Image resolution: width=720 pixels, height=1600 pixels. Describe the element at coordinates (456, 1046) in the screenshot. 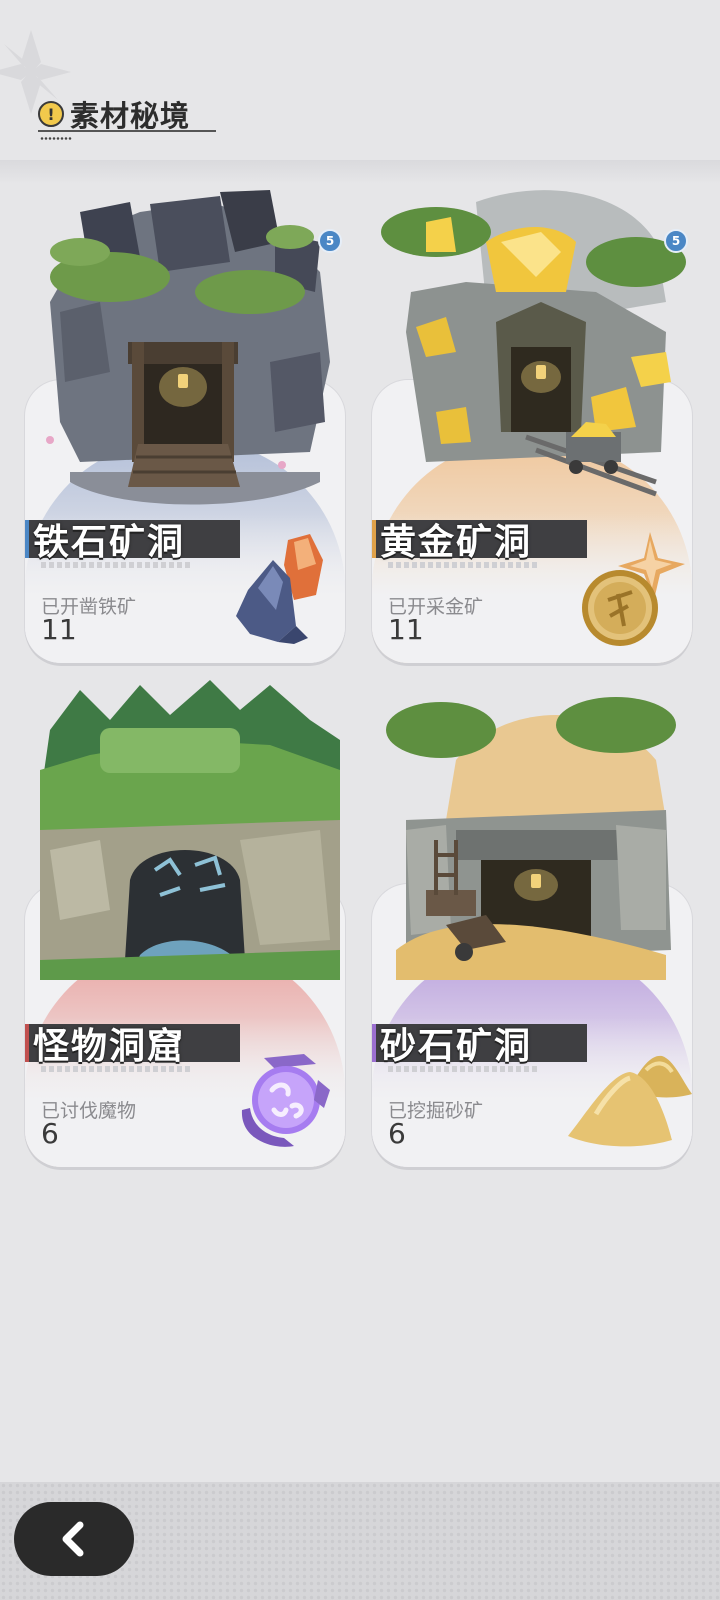

I see `domain-name: 砂石矿洞` at that location.